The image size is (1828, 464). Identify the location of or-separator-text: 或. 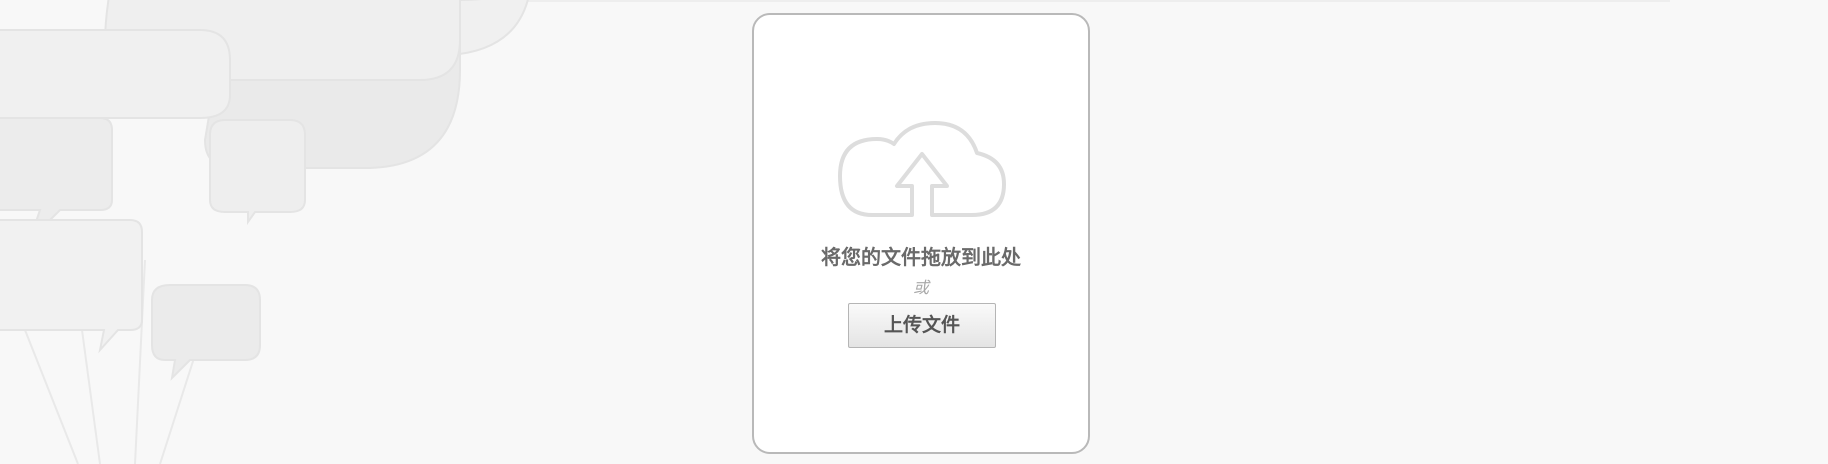
(920, 287).